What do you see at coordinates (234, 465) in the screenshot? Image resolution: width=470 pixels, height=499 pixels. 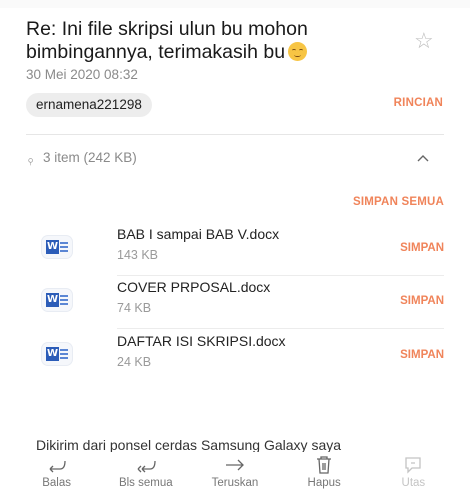 I see `forward-icon` at bounding box center [234, 465].